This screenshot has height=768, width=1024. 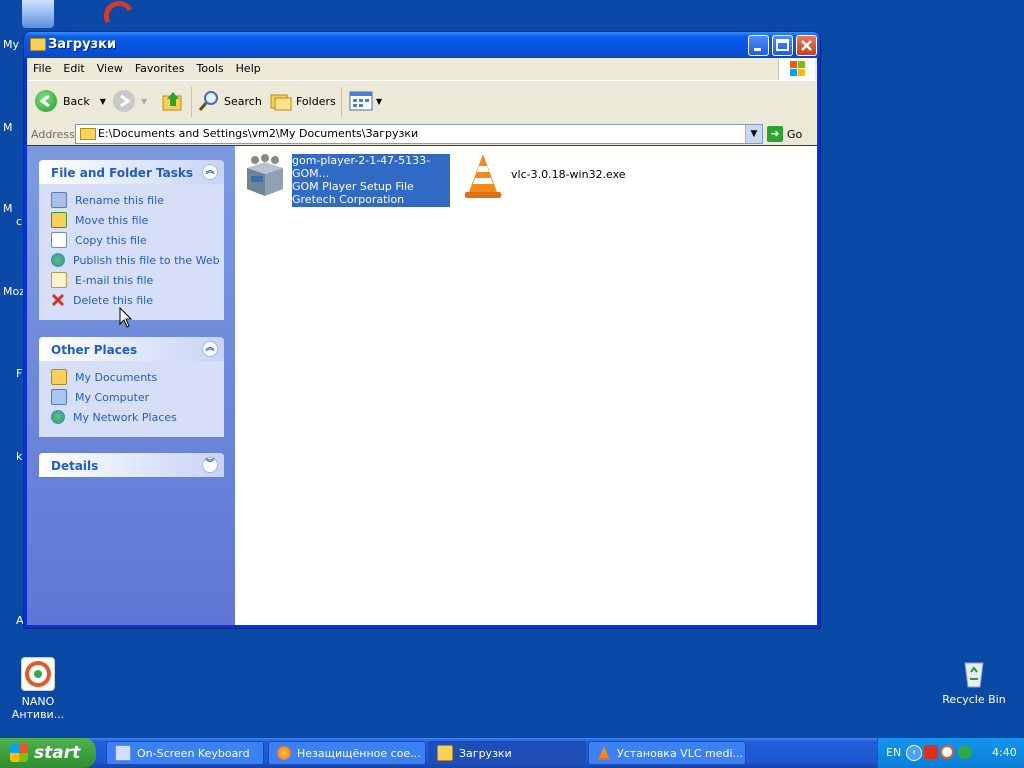 What do you see at coordinates (1004, 752) in the screenshot?
I see `clock: 4:40` at bounding box center [1004, 752].